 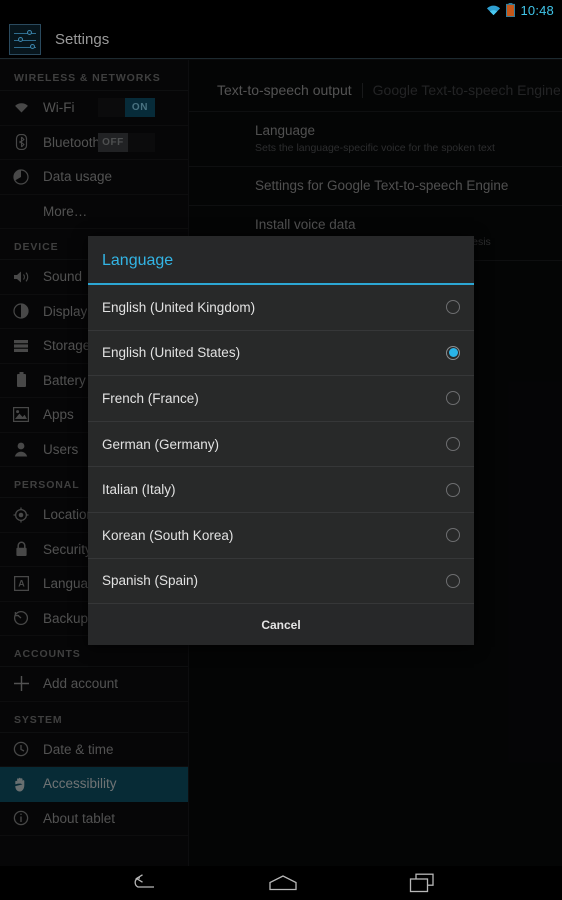 I want to click on option-label: Spanish (Spain), so click(x=150, y=581).